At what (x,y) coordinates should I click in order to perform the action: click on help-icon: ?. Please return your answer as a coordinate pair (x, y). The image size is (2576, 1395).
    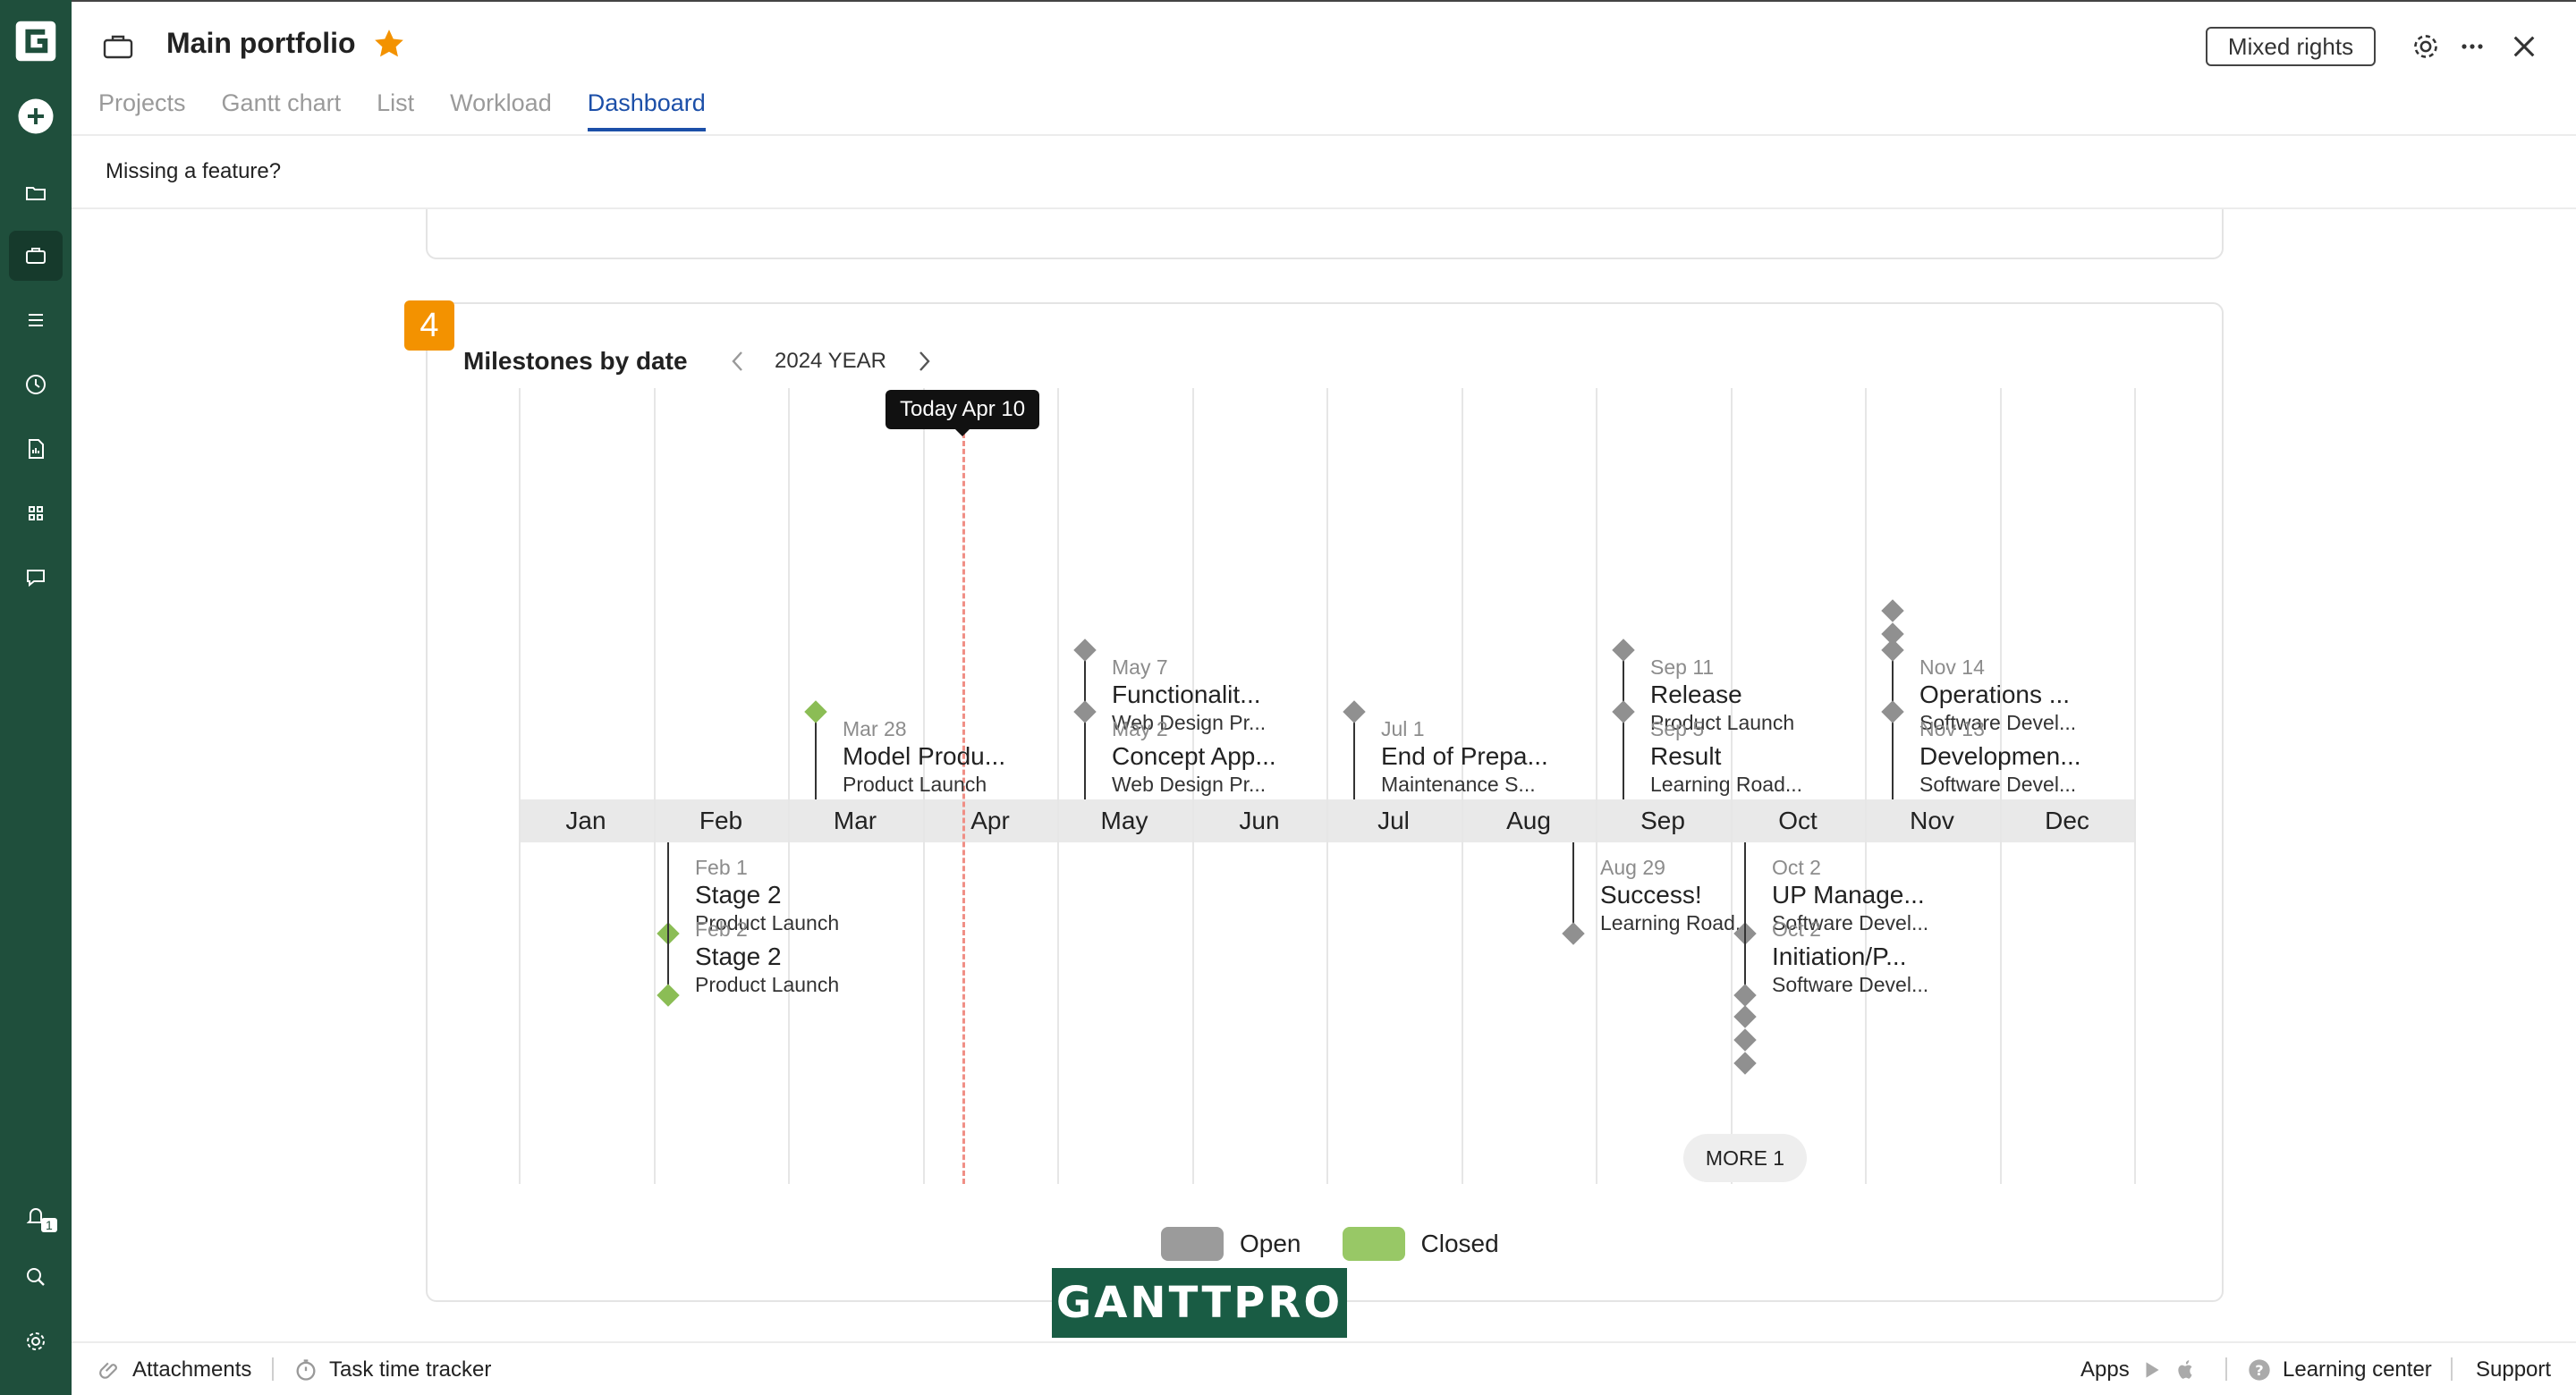
    Looking at the image, I should click on (2259, 1370).